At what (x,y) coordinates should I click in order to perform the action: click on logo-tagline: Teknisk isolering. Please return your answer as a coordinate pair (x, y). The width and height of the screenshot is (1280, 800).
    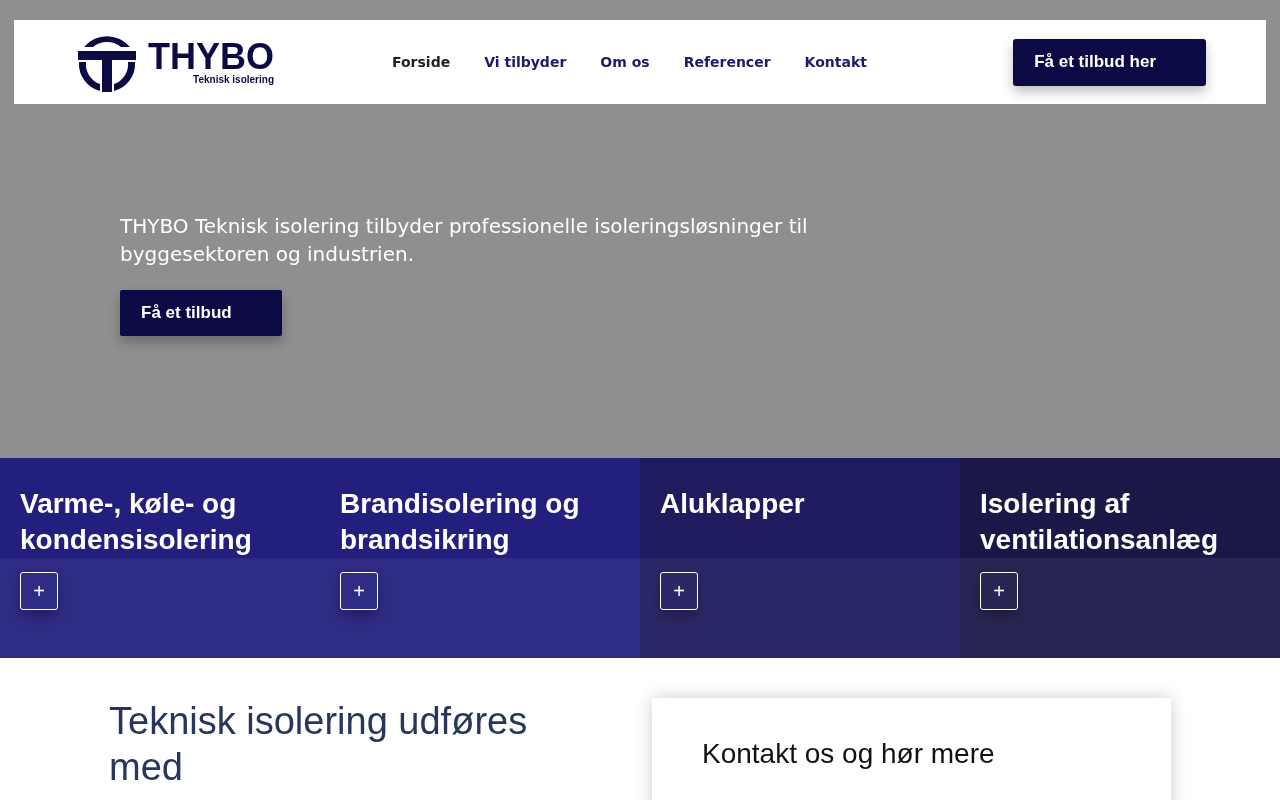
    Looking at the image, I should click on (233, 79).